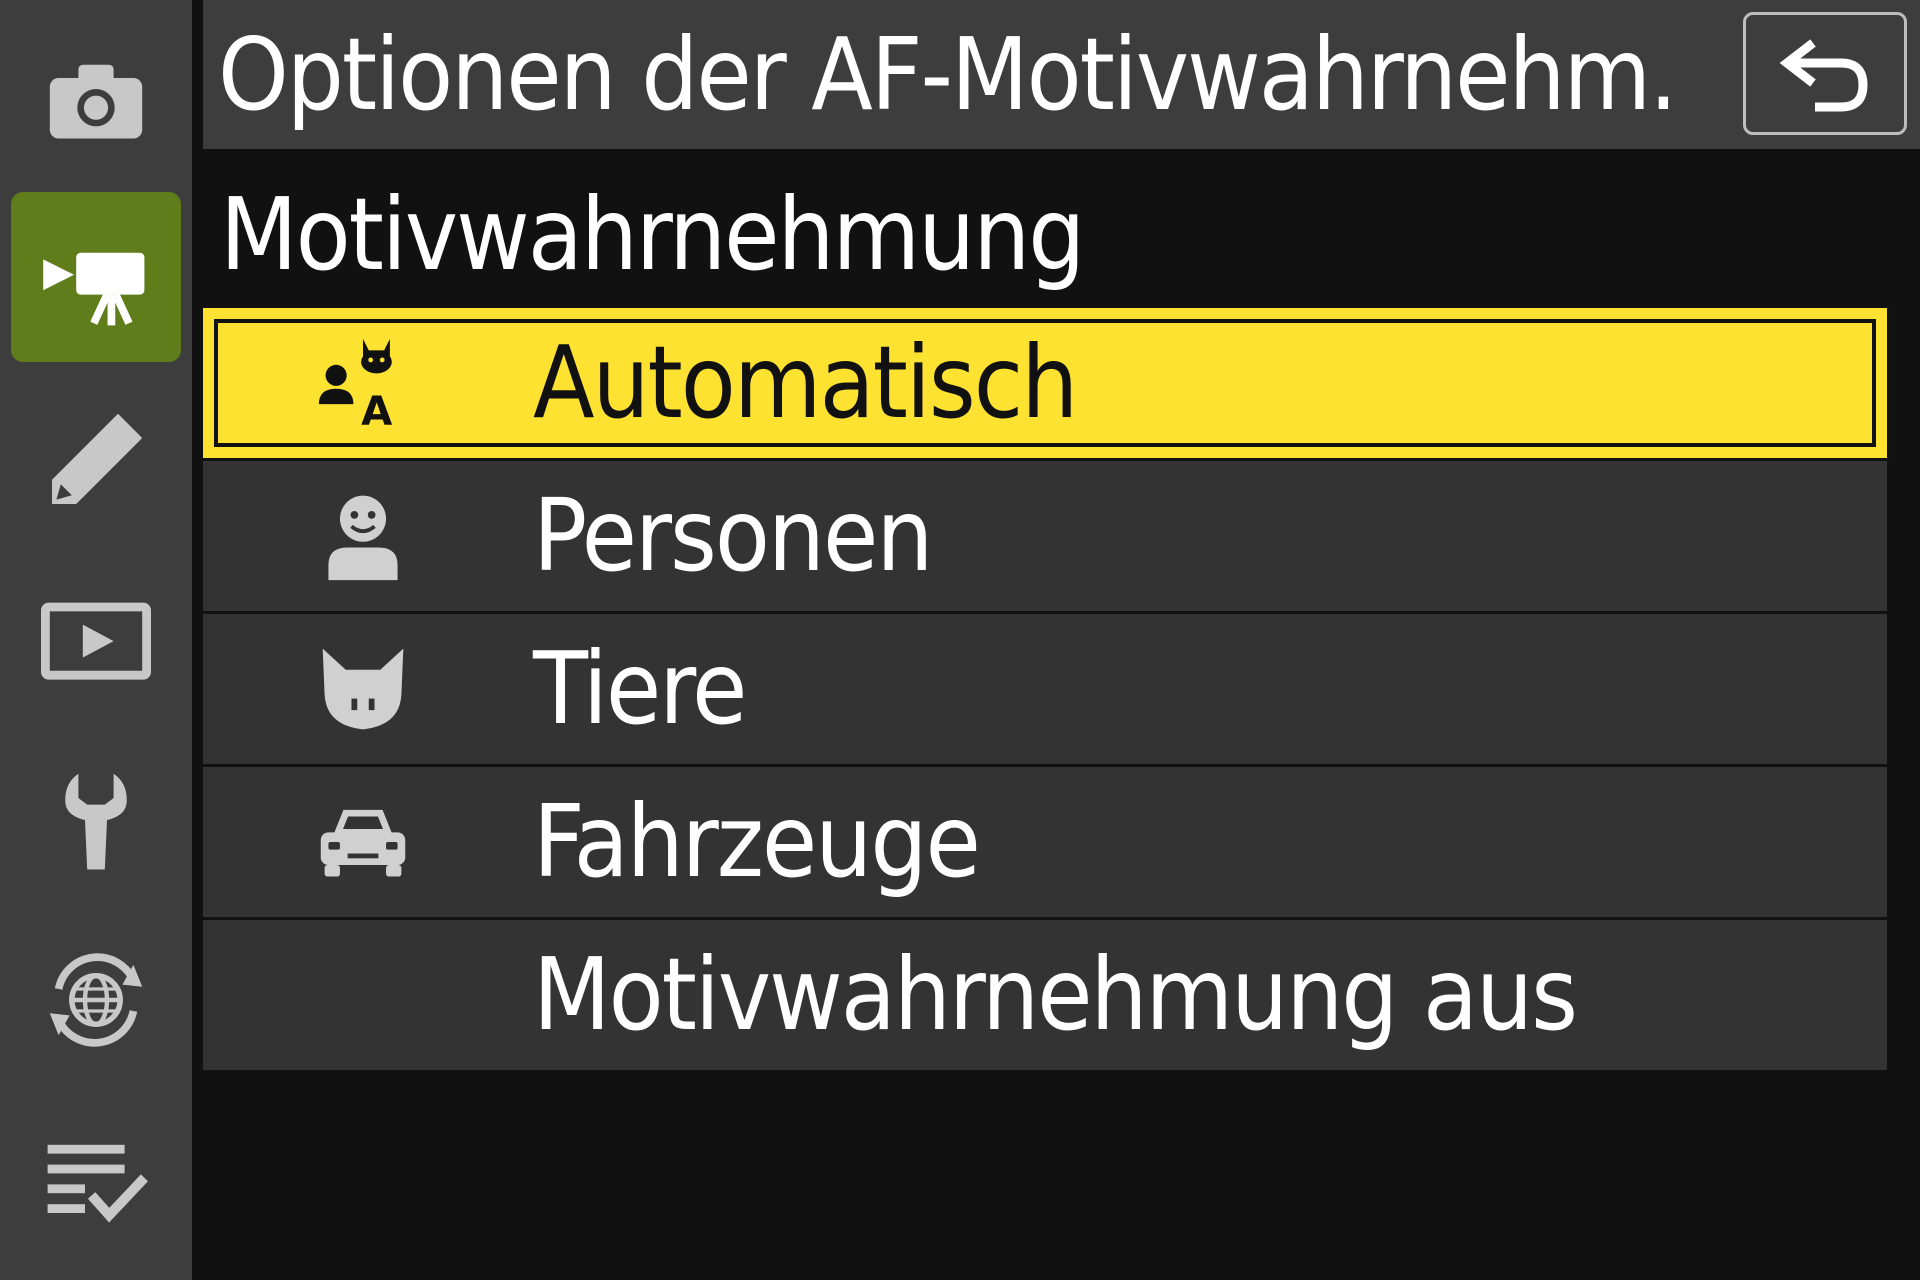 The width and height of the screenshot is (1920, 1280). I want to click on sidebar-menu-tabs, so click(96, 640).